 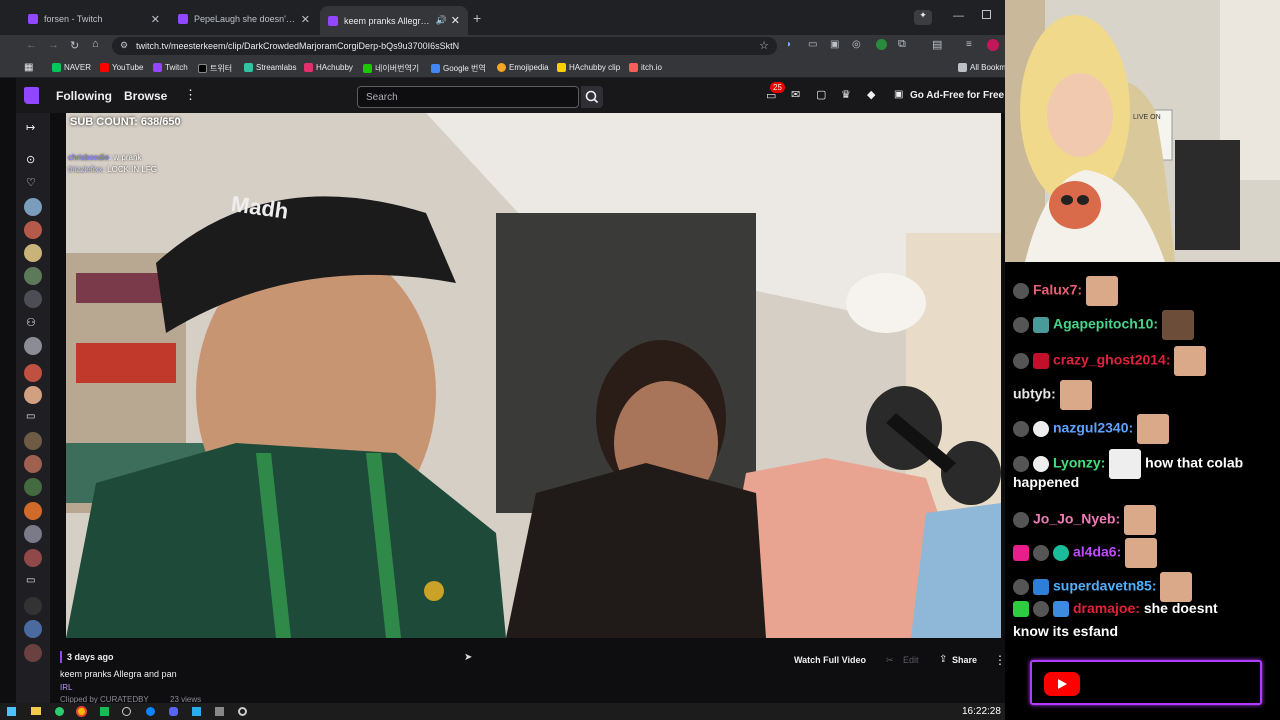 I want to click on ai-assist-icon: ✦, so click(x=923, y=17).